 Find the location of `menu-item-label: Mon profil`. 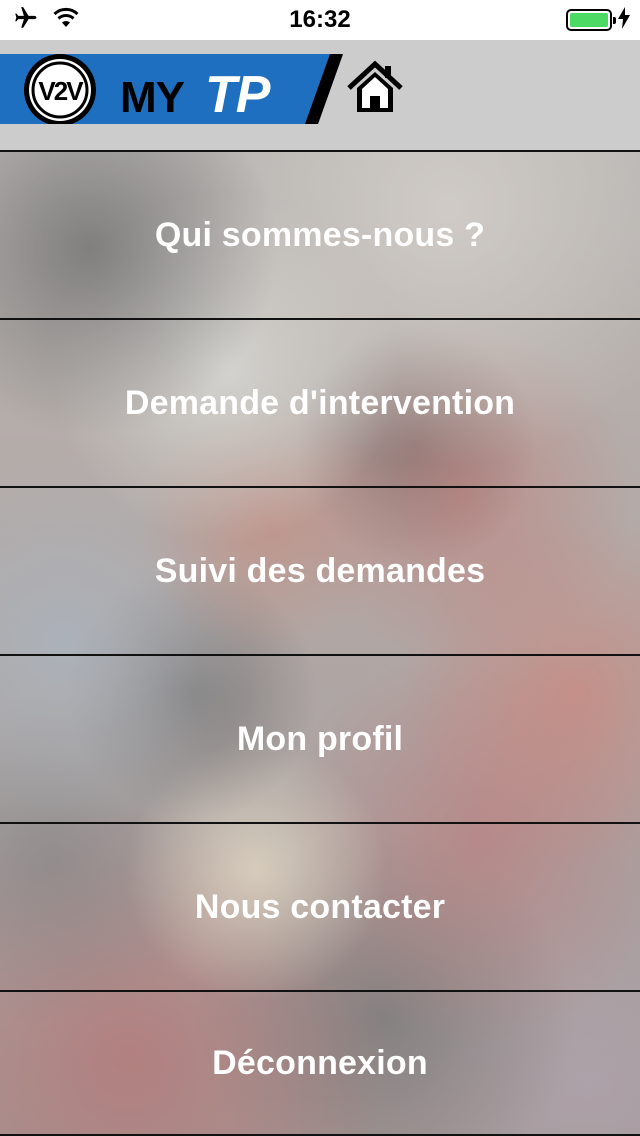

menu-item-label: Mon profil is located at coordinates (320, 738).